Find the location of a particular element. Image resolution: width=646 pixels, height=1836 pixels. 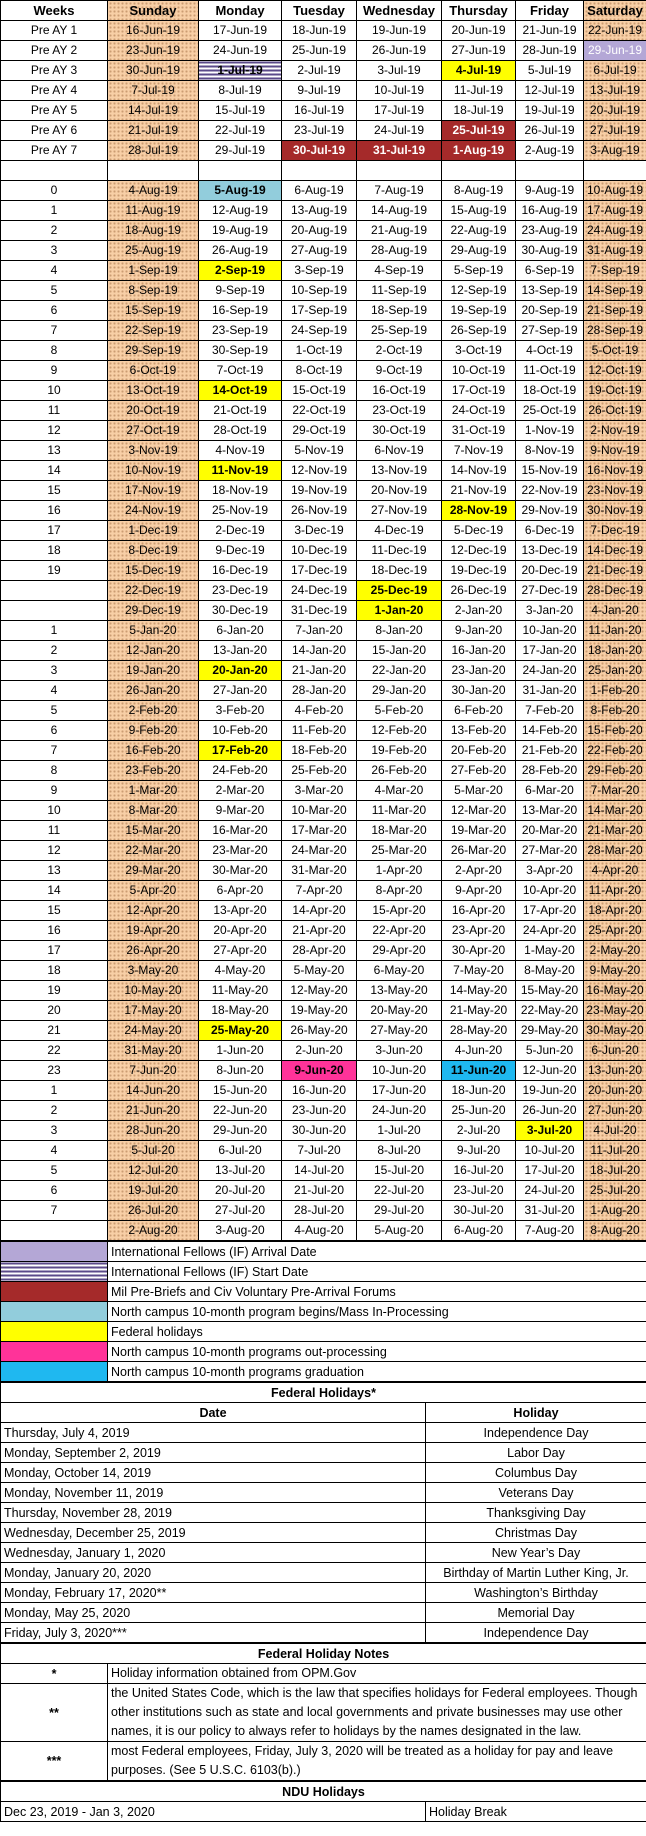

day-cell: 11-Apr-20 is located at coordinates (614, 890).